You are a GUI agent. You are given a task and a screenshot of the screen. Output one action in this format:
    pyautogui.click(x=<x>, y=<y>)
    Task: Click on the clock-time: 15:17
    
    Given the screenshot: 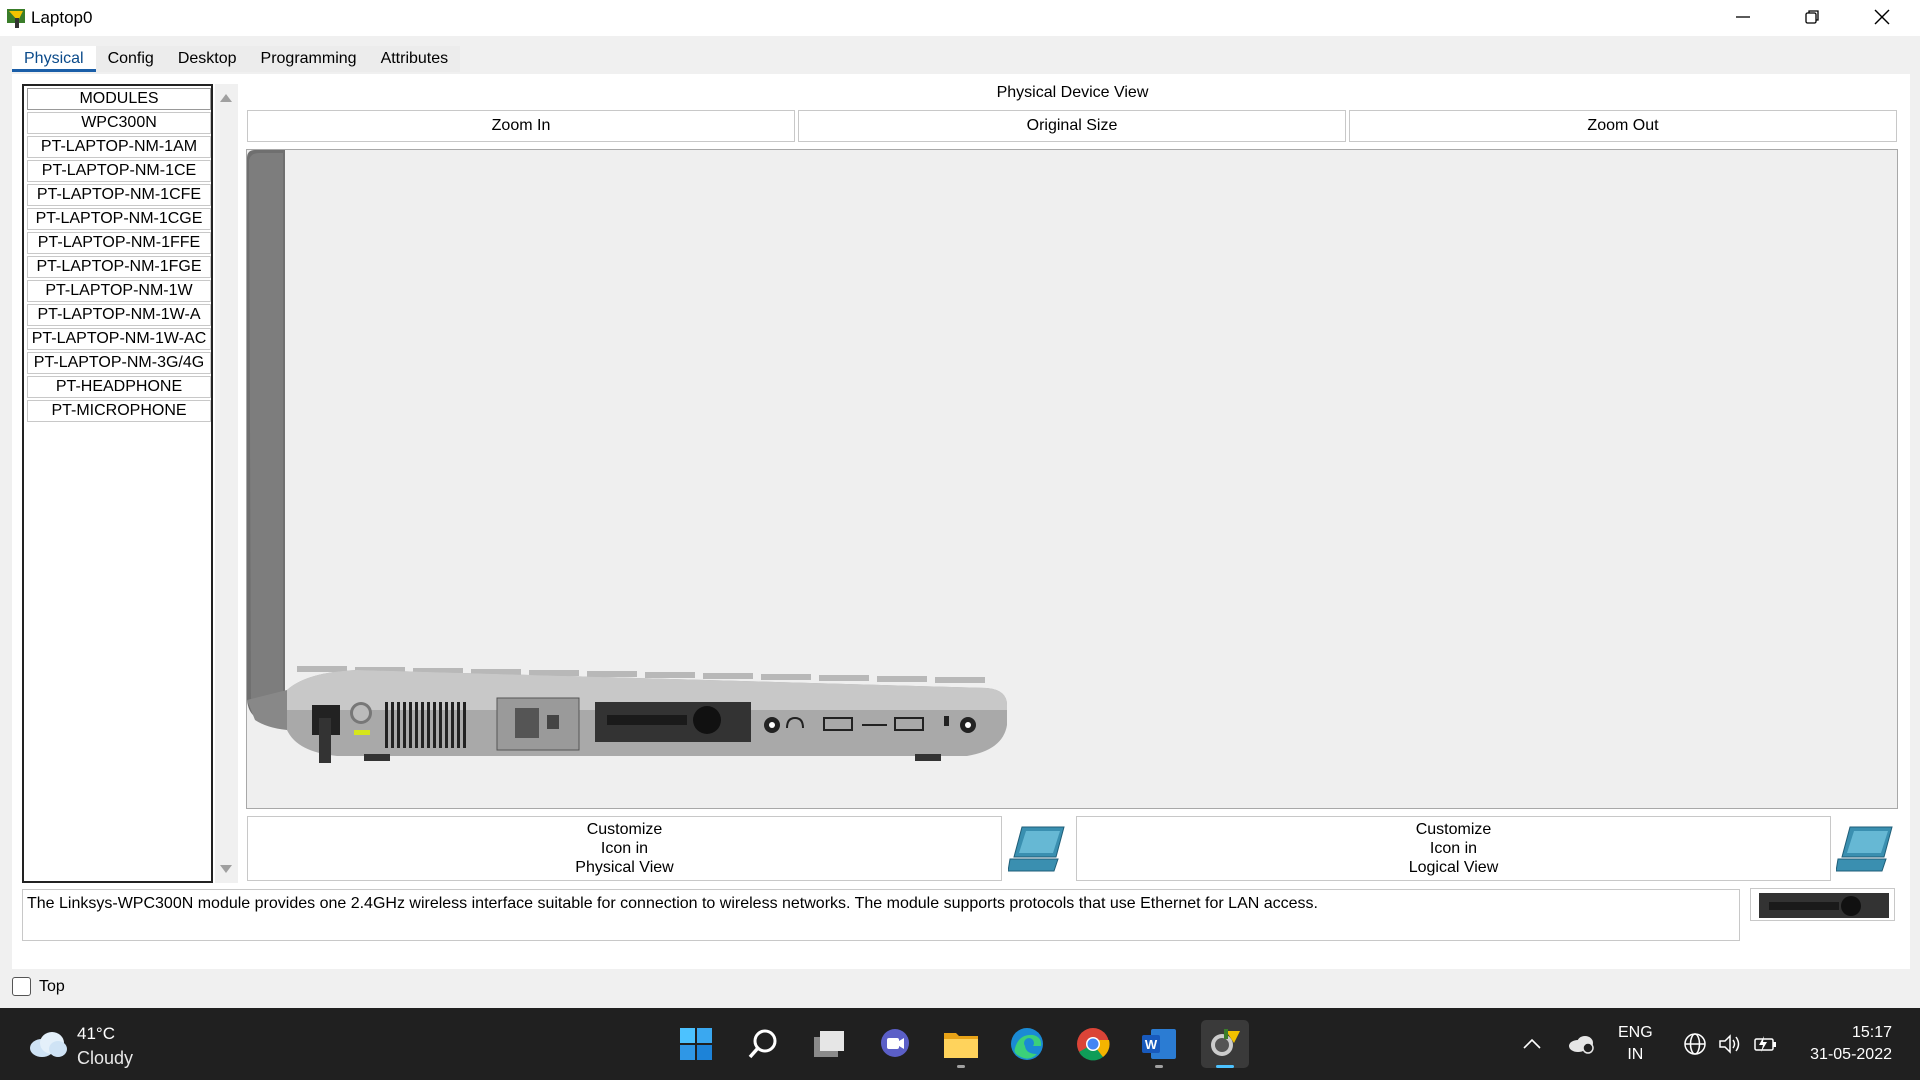 What is the action you would take?
    pyautogui.click(x=1871, y=1032)
    